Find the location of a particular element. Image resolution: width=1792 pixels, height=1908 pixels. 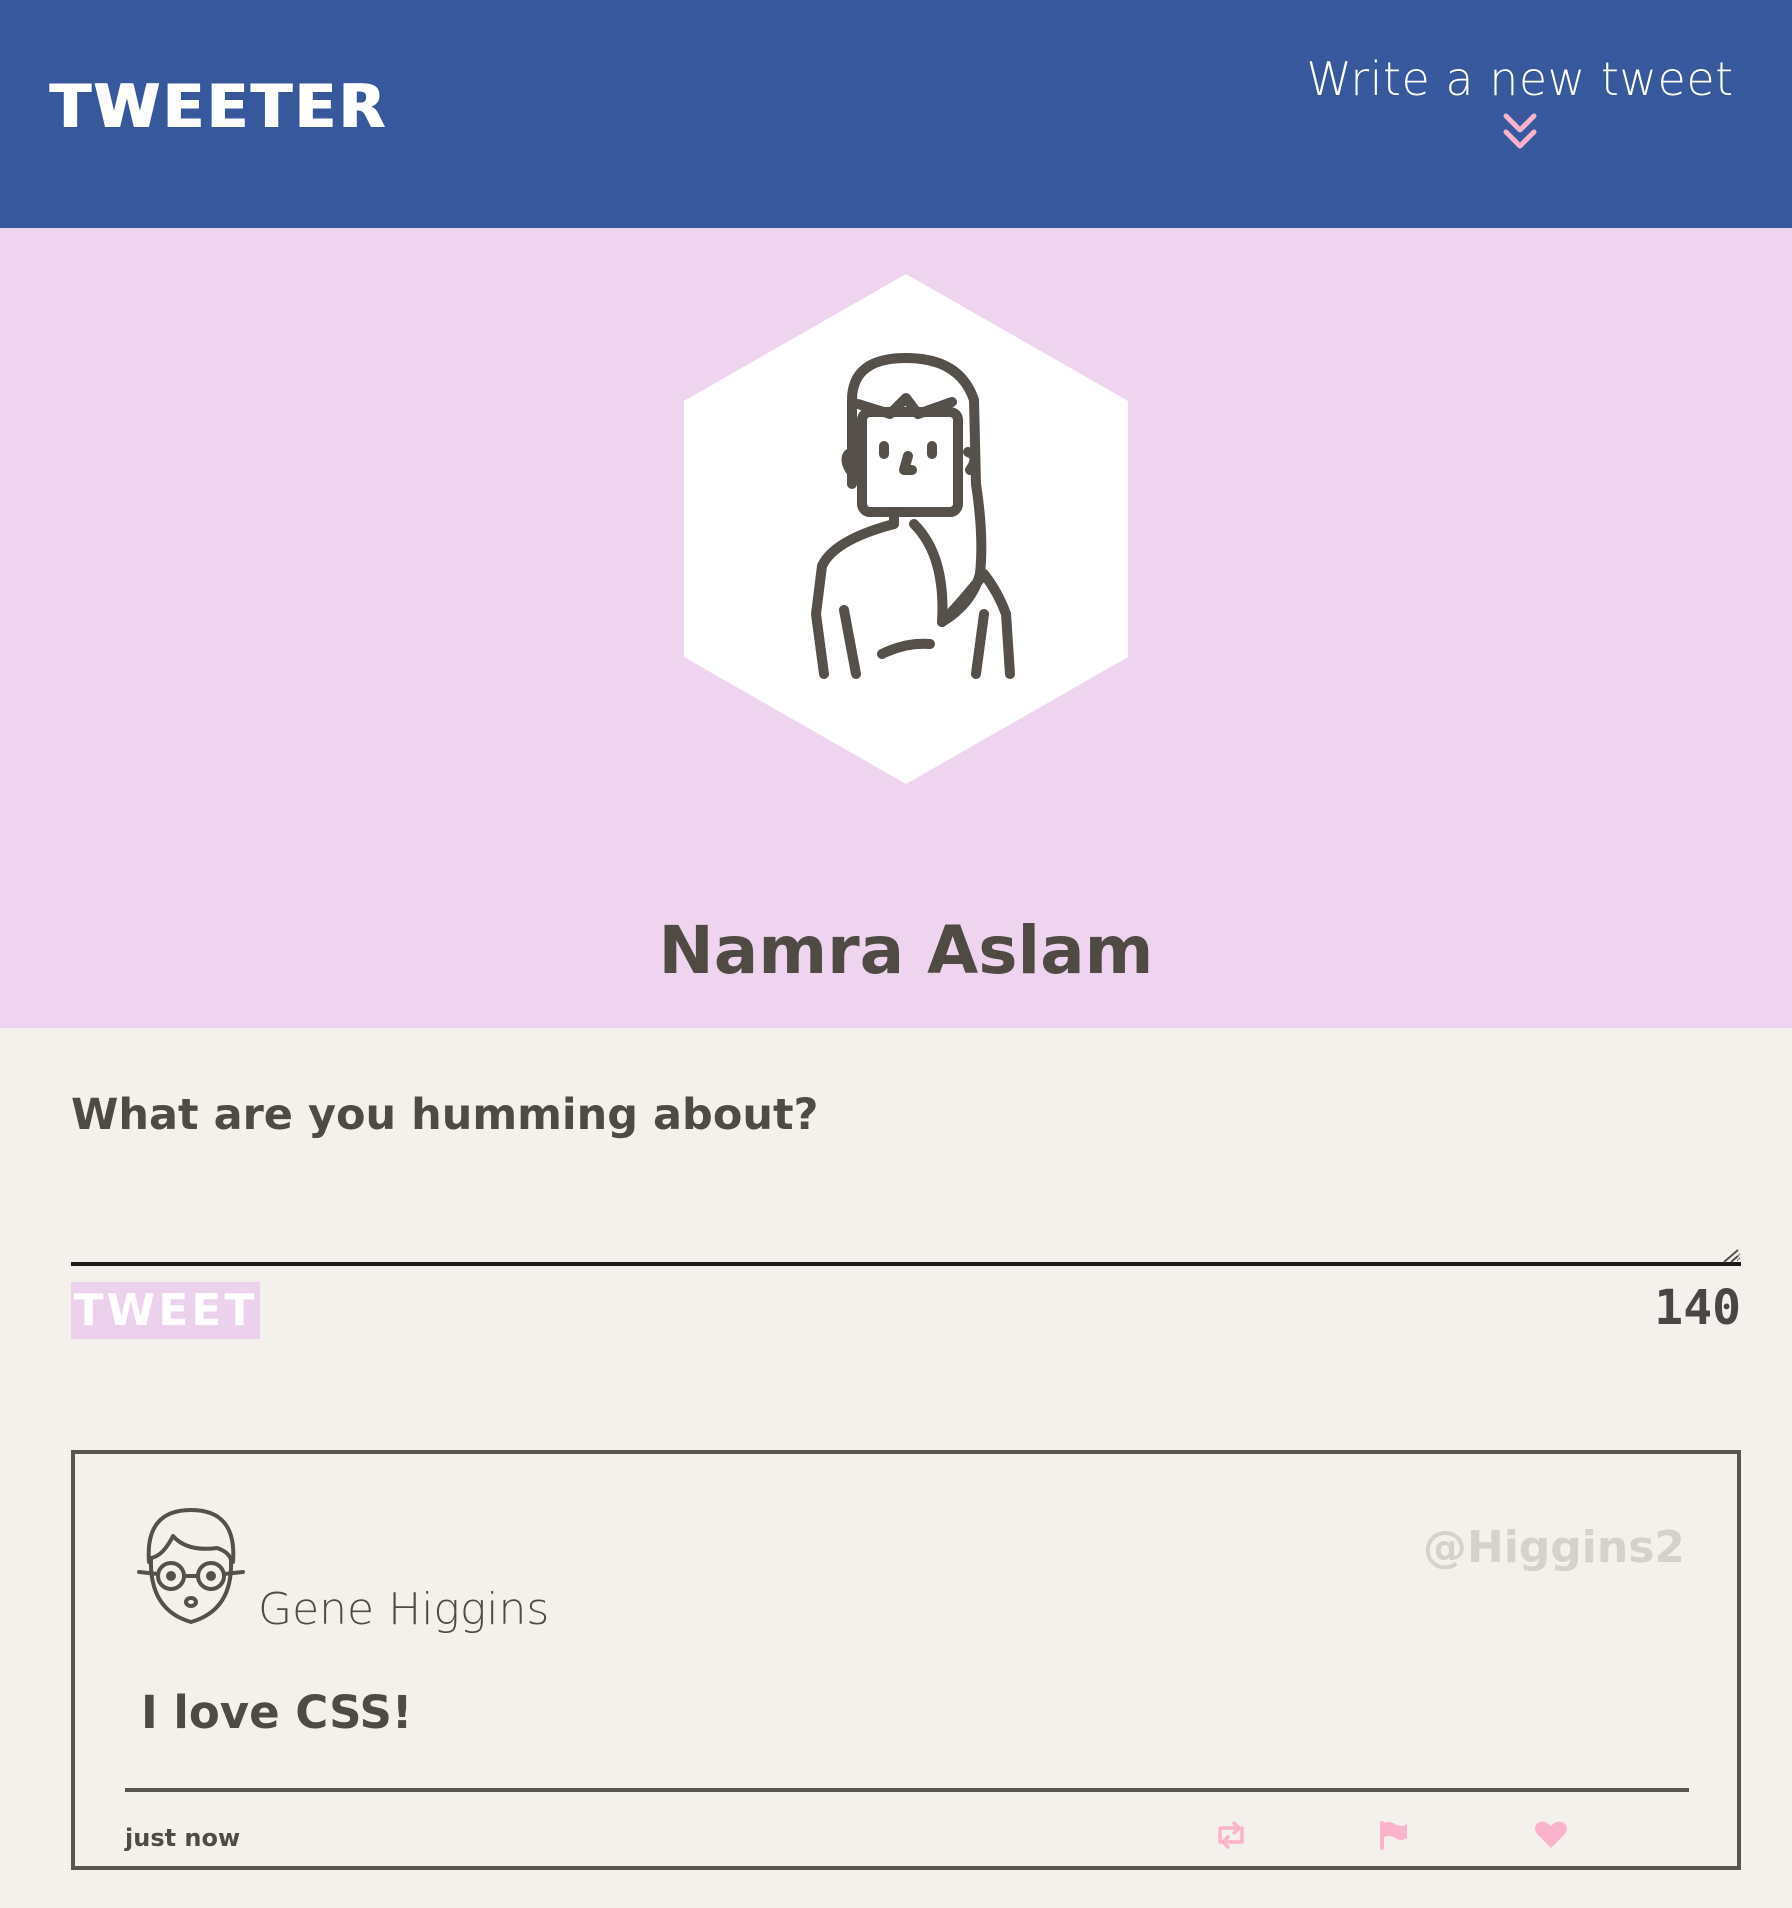

profile-avatar is located at coordinates (906, 529).